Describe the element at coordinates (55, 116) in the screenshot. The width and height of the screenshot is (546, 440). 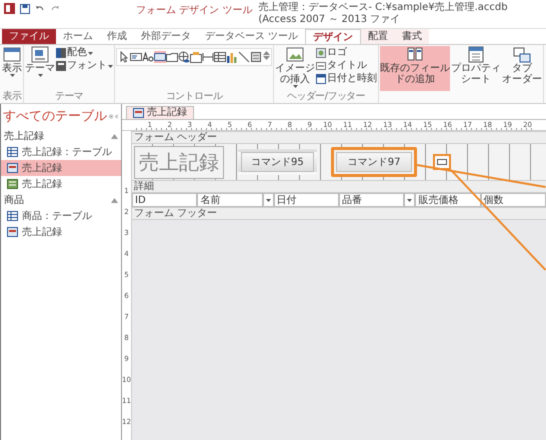
I see `nav-pane-title: すべてのテーブル` at that location.